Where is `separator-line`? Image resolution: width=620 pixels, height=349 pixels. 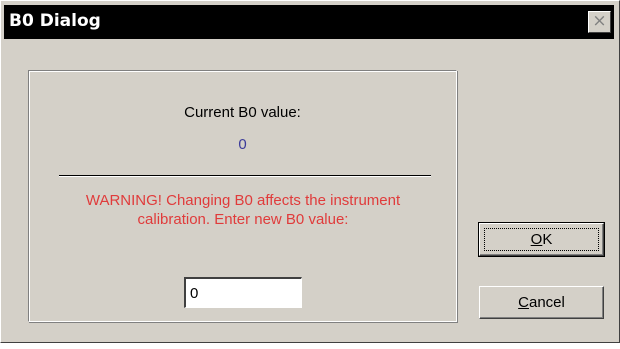 separator-line is located at coordinates (245, 176).